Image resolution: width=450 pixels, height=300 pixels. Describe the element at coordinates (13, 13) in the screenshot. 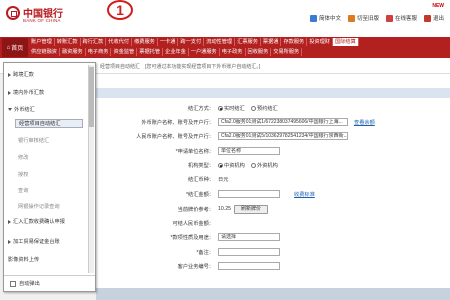

I see `bank-logo-icon` at that location.